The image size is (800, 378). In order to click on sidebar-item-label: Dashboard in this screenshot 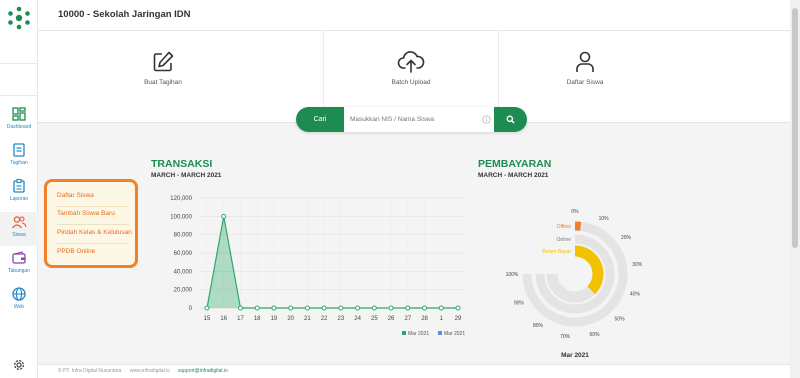, I will do `click(19, 127)`.